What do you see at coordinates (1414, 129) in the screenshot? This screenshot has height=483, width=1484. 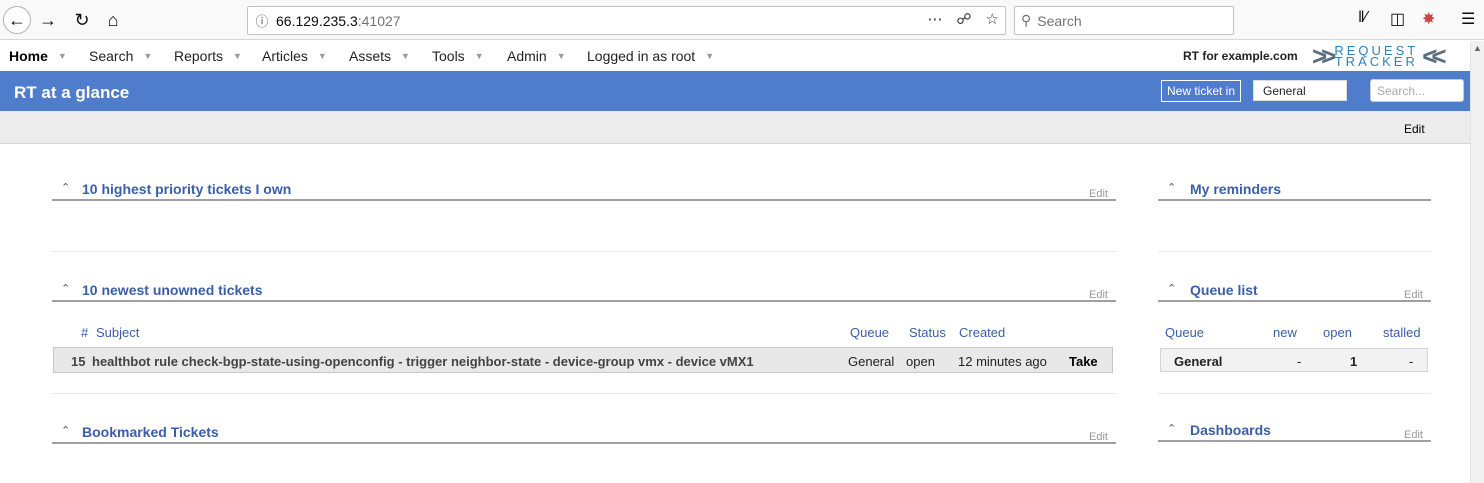 I see `page-edit-link: Edit` at bounding box center [1414, 129].